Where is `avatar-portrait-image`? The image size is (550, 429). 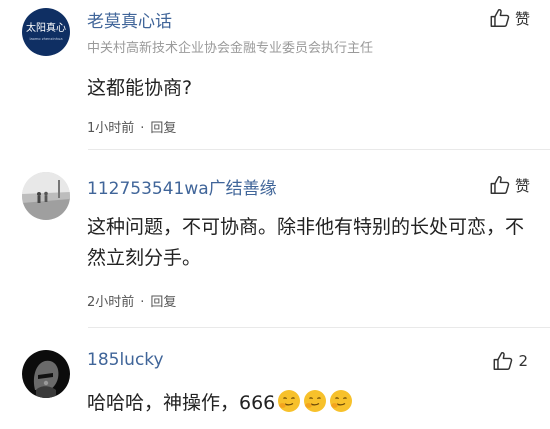
avatar-portrait-image is located at coordinates (46, 374).